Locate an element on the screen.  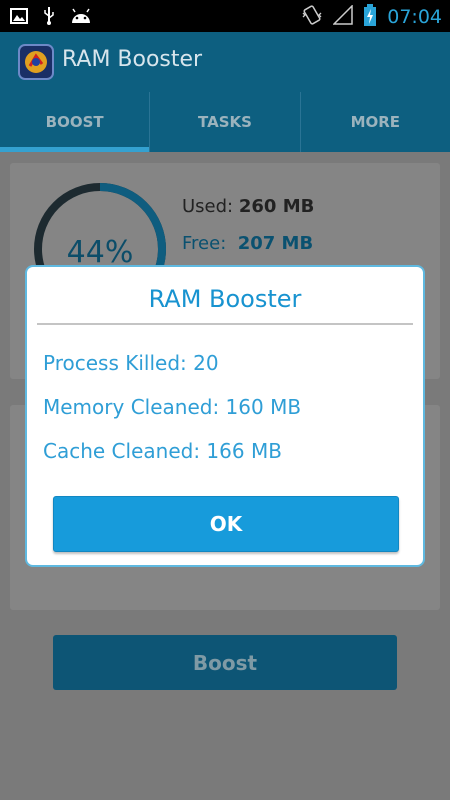
cache-cleaned-text: Cache Cleaned: 166 MB is located at coordinates (162, 451).